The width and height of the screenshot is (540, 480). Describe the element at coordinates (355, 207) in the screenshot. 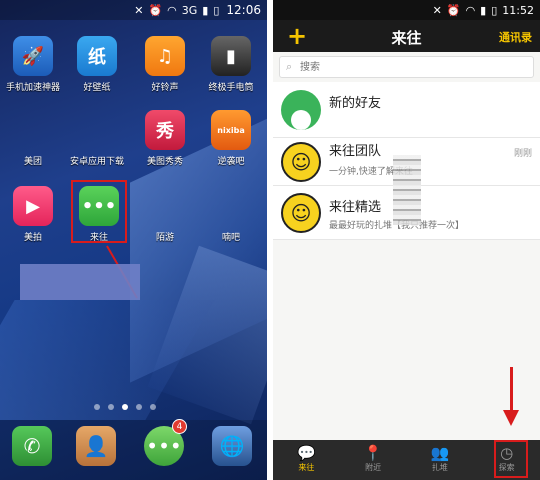

I see `list-item-title: 来往精选` at that location.